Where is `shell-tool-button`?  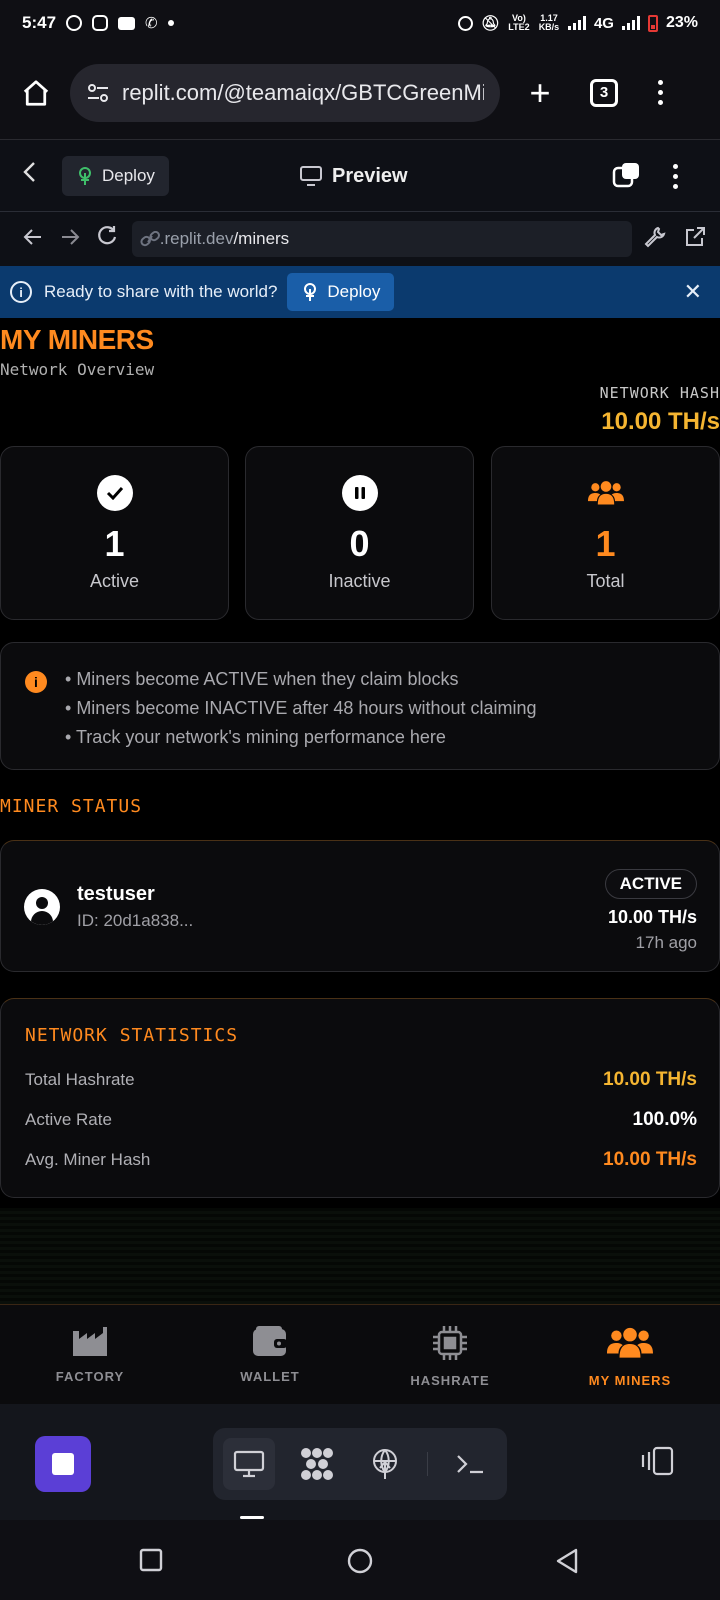
shell-tool-button is located at coordinates (470, 1464).